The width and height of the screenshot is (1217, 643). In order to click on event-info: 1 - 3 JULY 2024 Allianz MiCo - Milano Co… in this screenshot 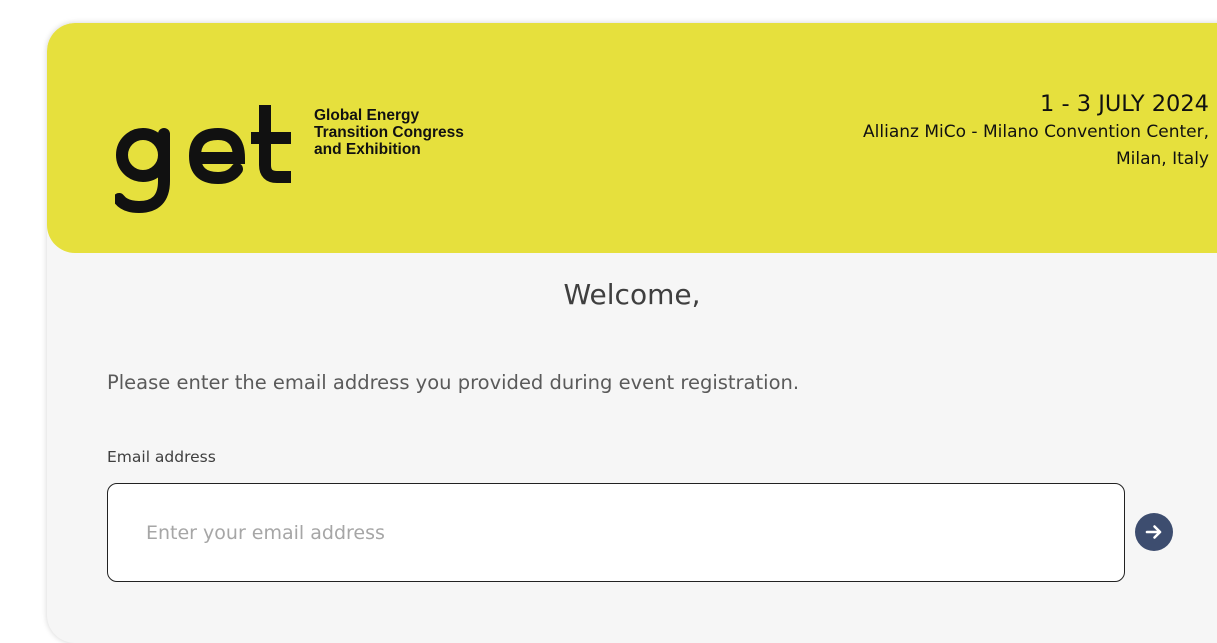, I will do `click(1036, 131)`.